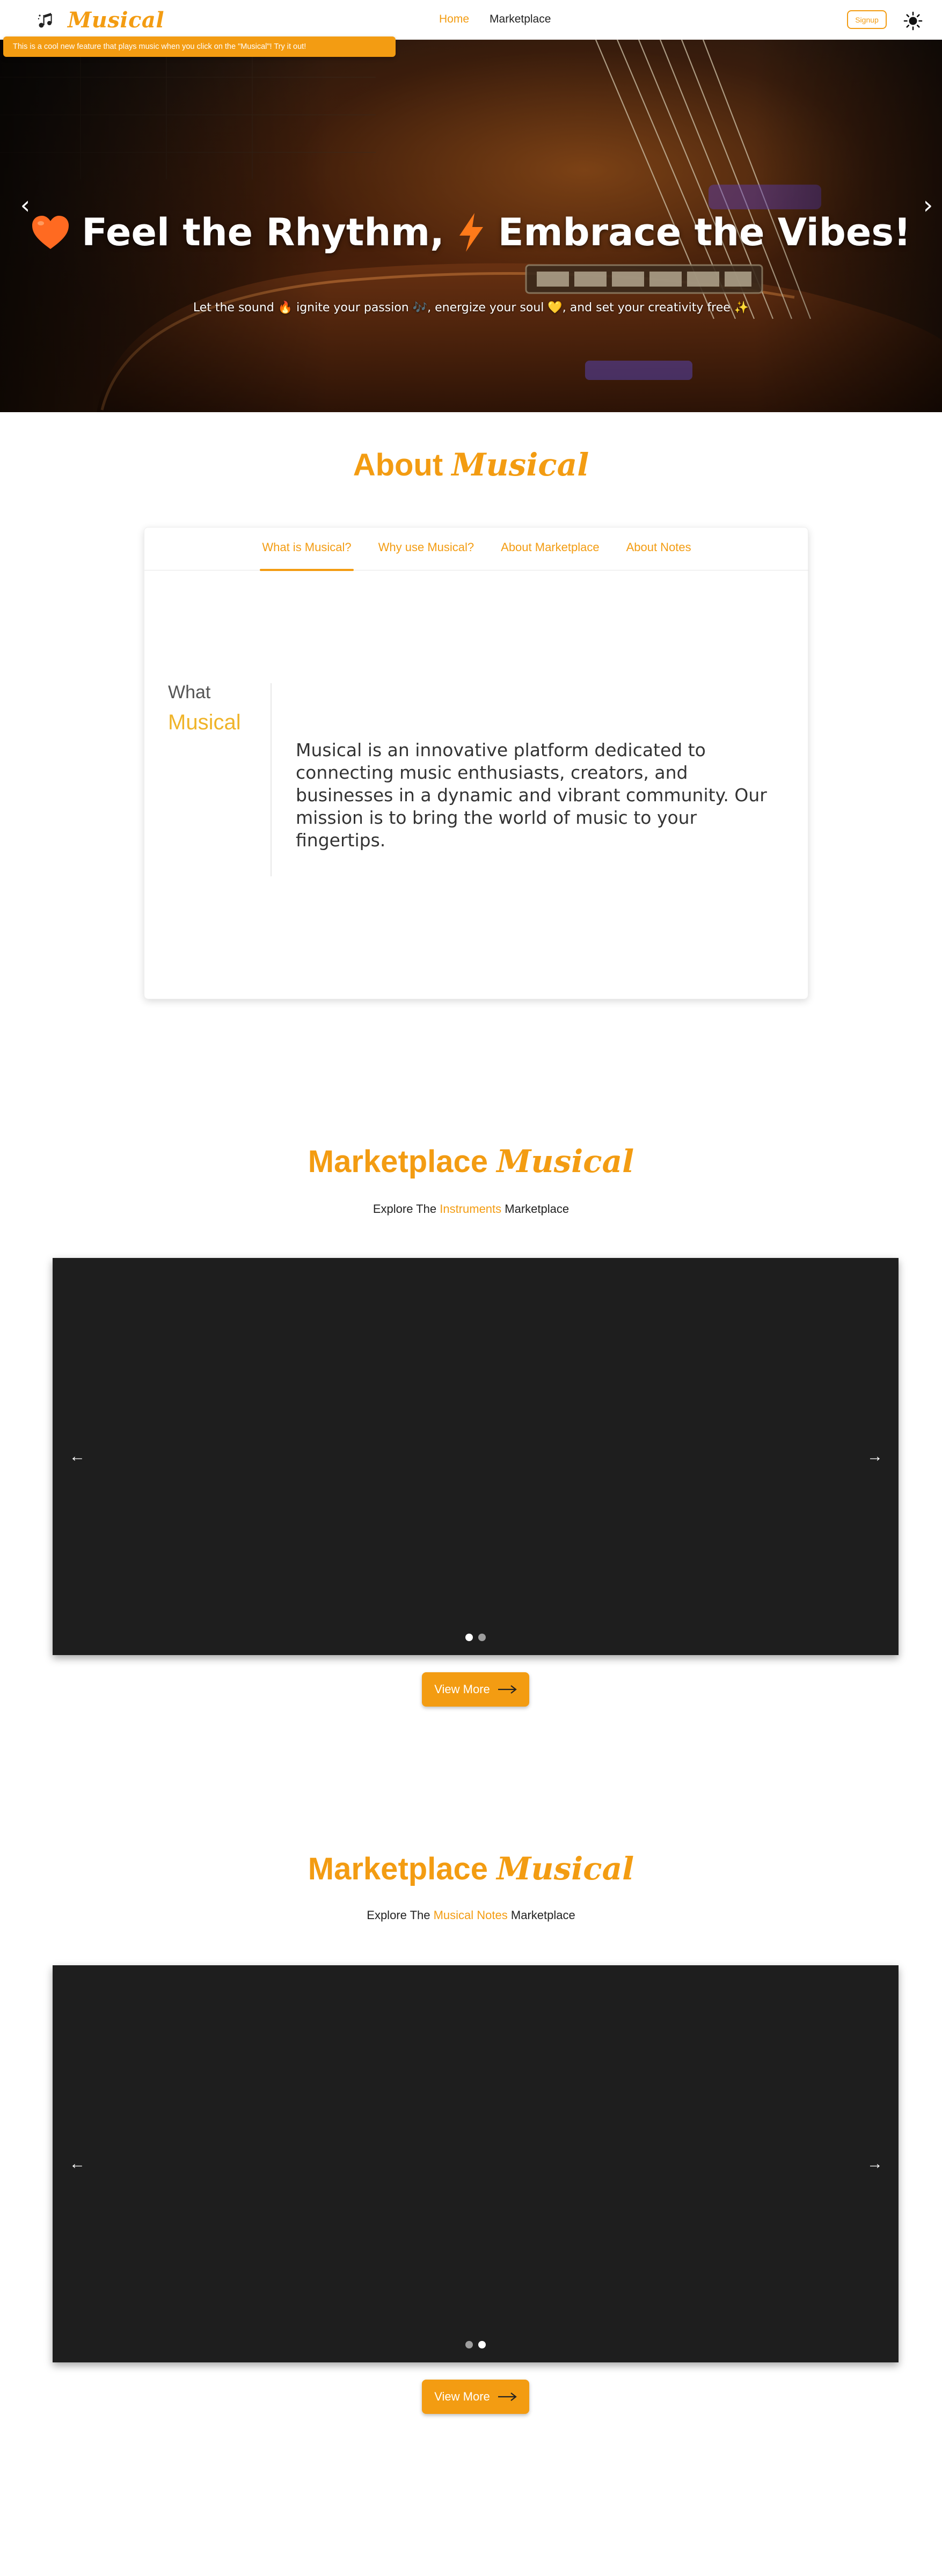 Image resolution: width=942 pixels, height=2576 pixels. I want to click on sun-icon, so click(913, 21).